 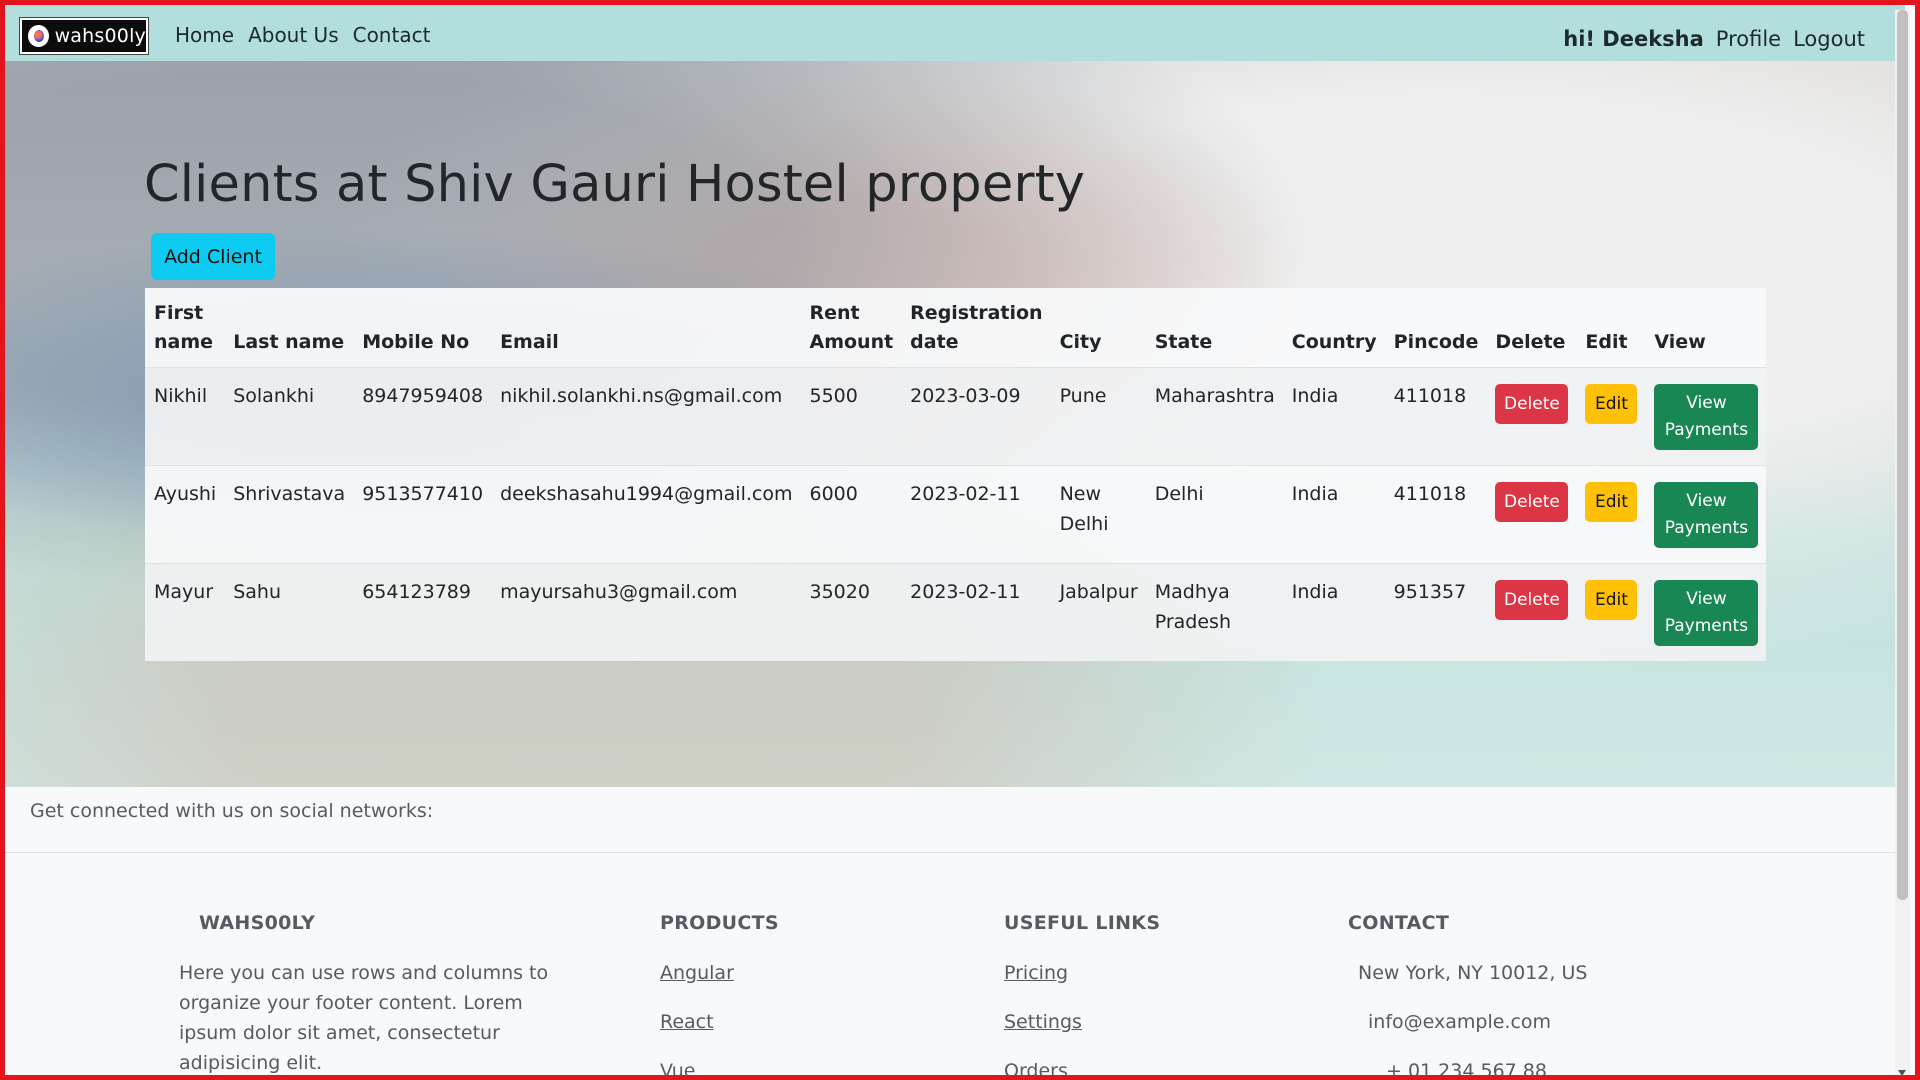 I want to click on col-country: Country, so click(x=1334, y=341).